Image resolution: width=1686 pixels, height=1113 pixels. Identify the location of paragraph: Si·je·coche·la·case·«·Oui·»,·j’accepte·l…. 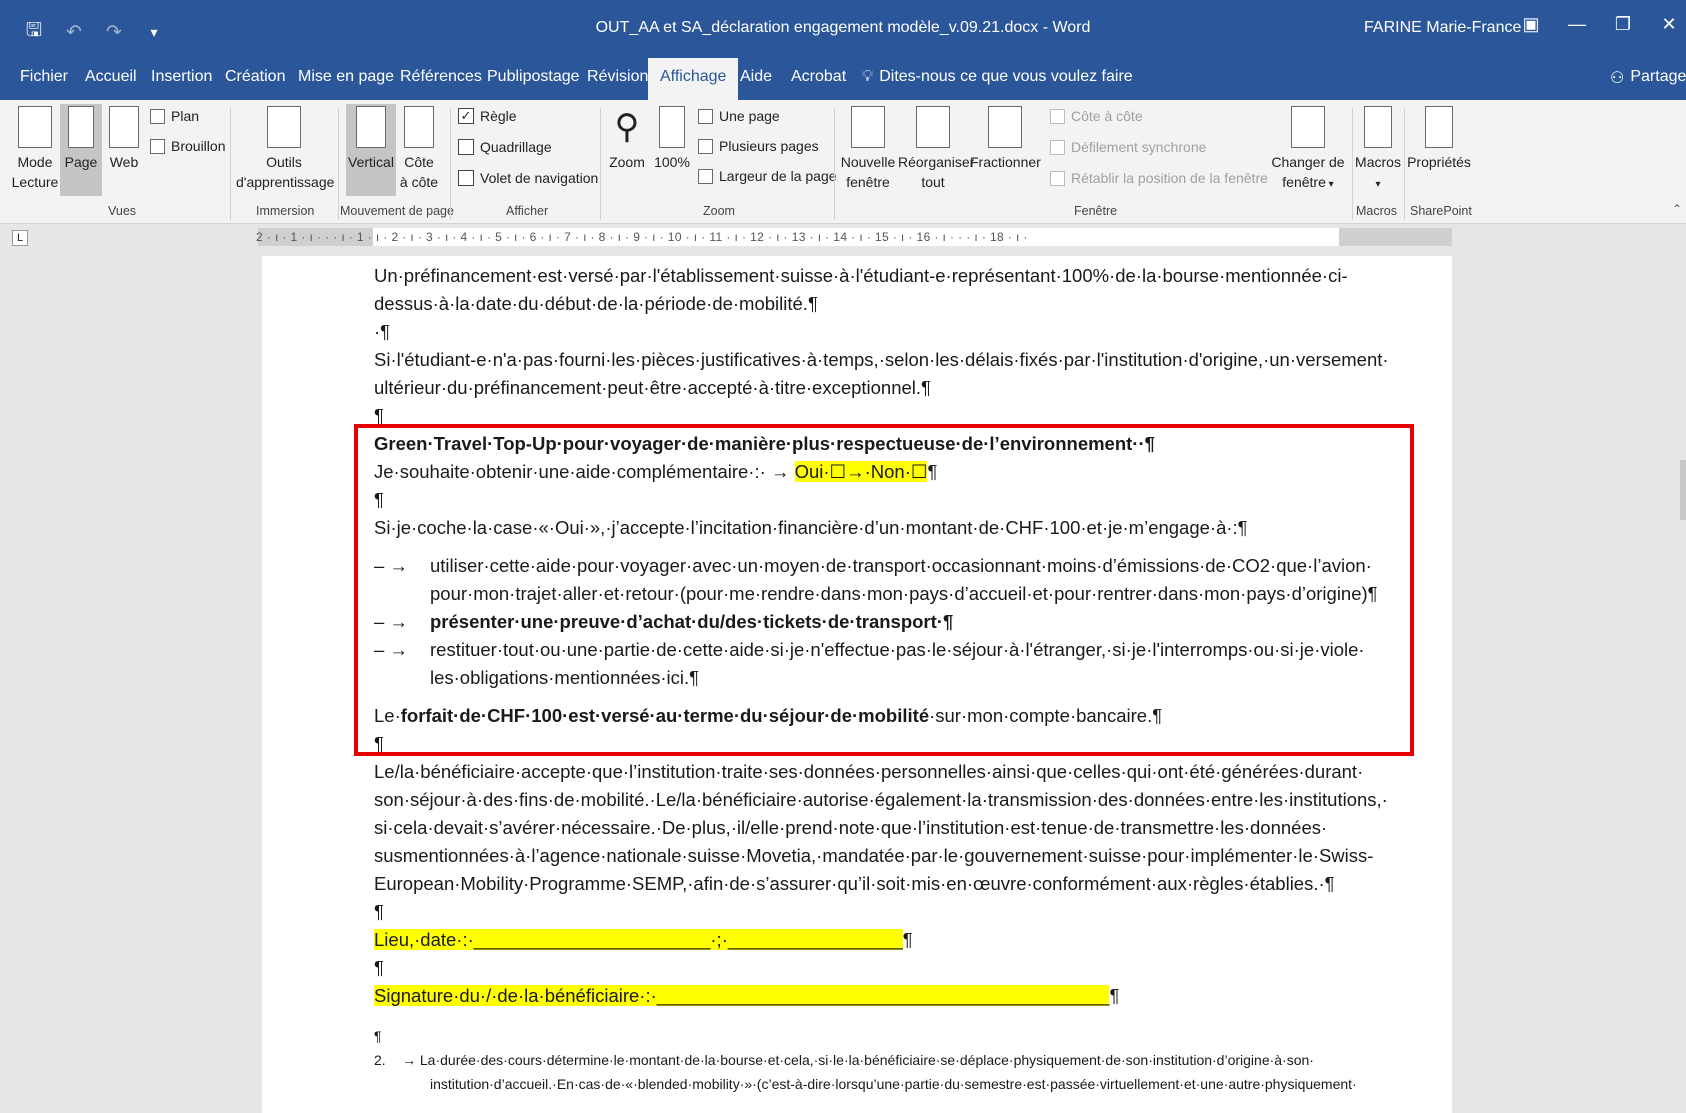
(811, 527).